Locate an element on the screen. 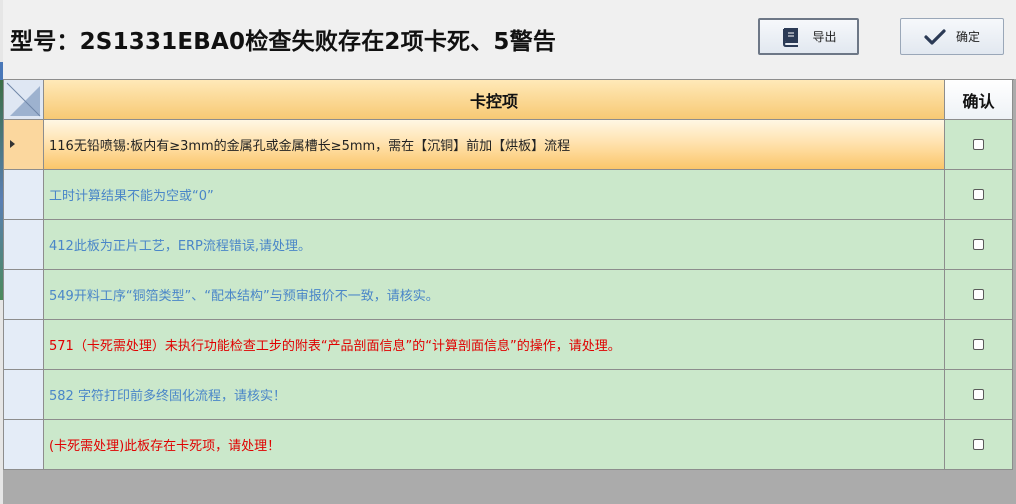  export-label: 导出 is located at coordinates (824, 37).